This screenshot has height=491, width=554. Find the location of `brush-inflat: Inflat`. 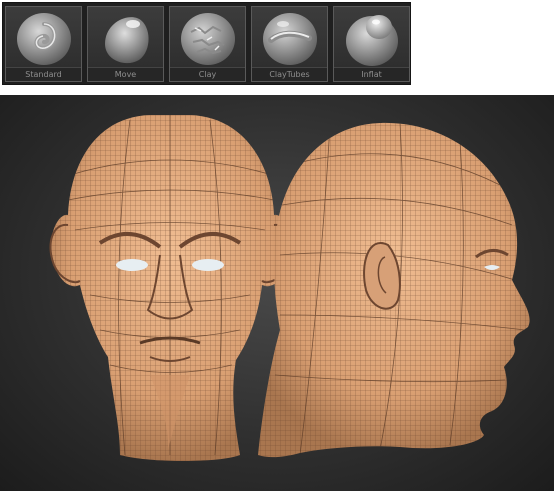

brush-inflat: Inflat is located at coordinates (371, 44).